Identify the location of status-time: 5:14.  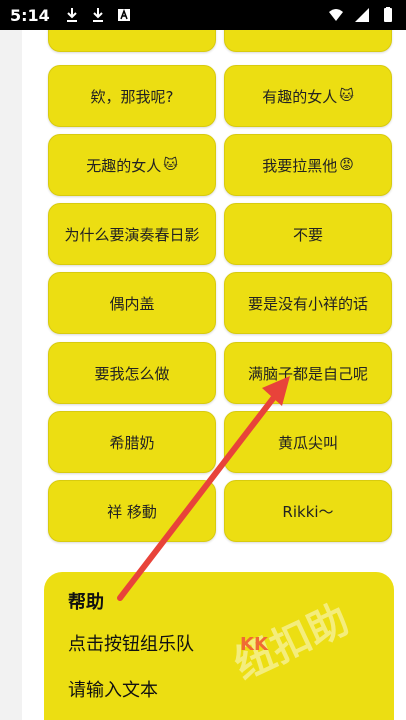
(30, 15).